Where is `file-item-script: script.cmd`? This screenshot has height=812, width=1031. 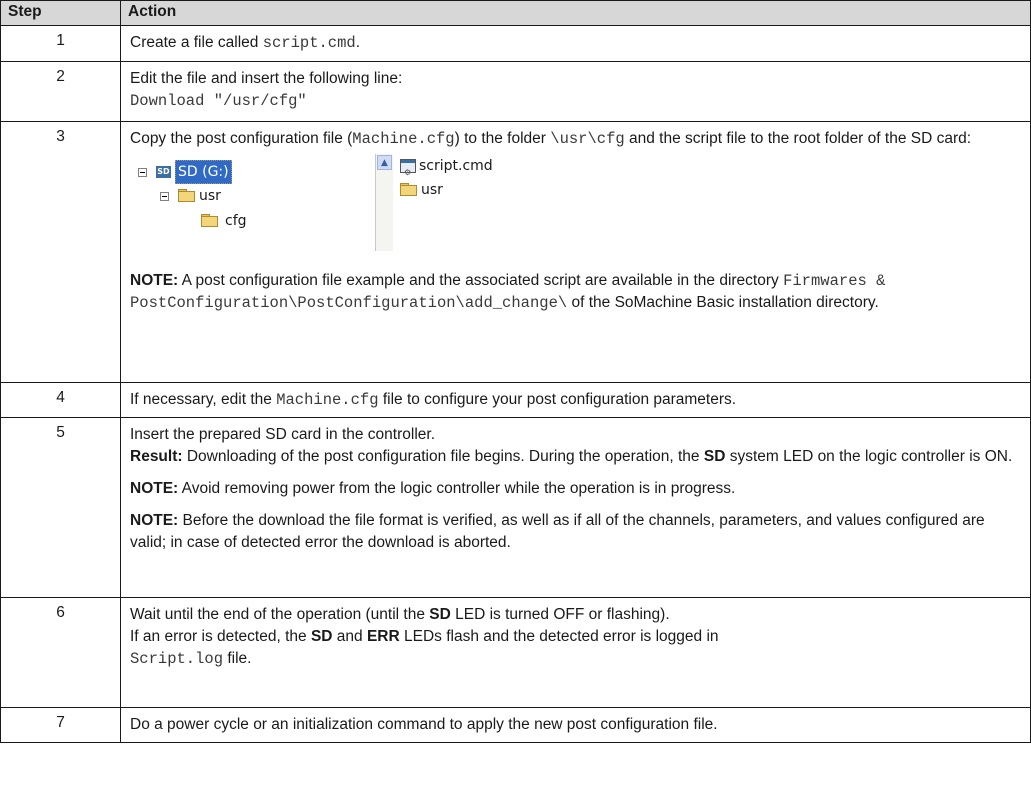 file-item-script: script.cmd is located at coordinates (446, 169).